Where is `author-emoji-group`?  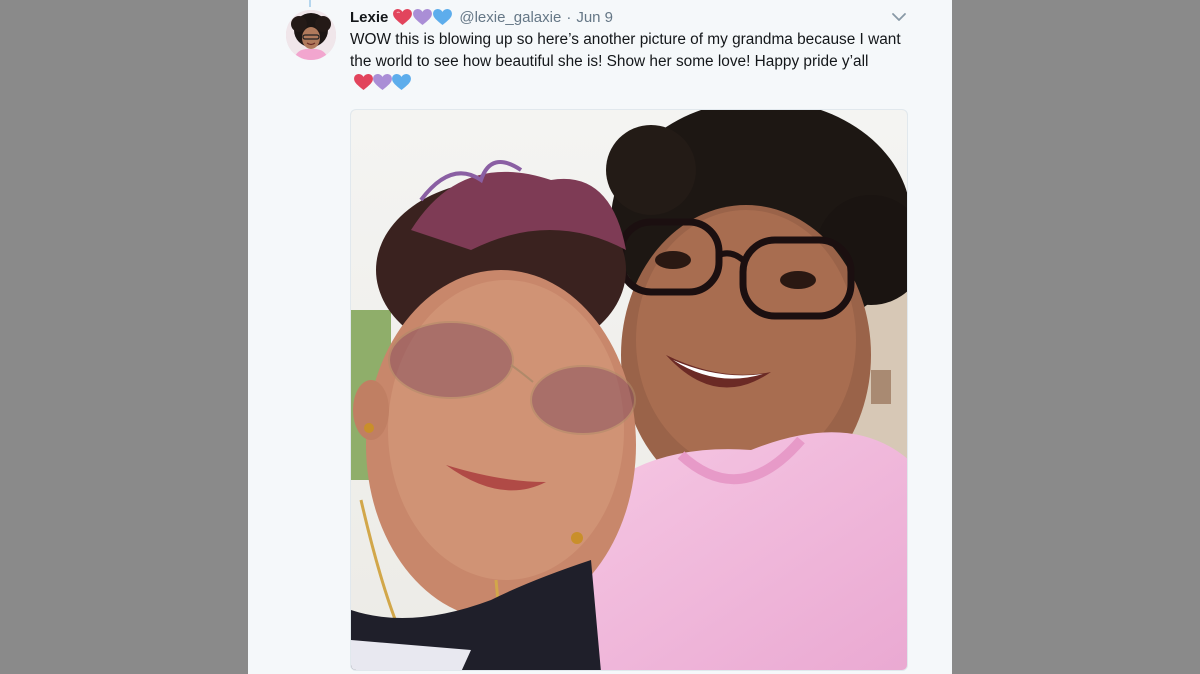 author-emoji-group is located at coordinates (423, 17).